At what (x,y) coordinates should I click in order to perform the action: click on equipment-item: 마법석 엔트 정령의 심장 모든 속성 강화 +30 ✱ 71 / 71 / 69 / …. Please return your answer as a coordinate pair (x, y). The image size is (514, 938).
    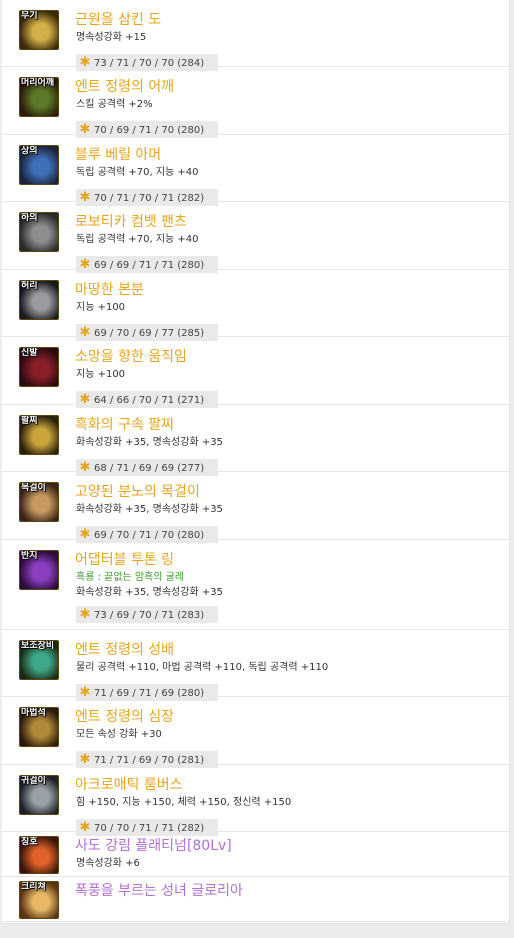
    Looking at the image, I should click on (255, 732).